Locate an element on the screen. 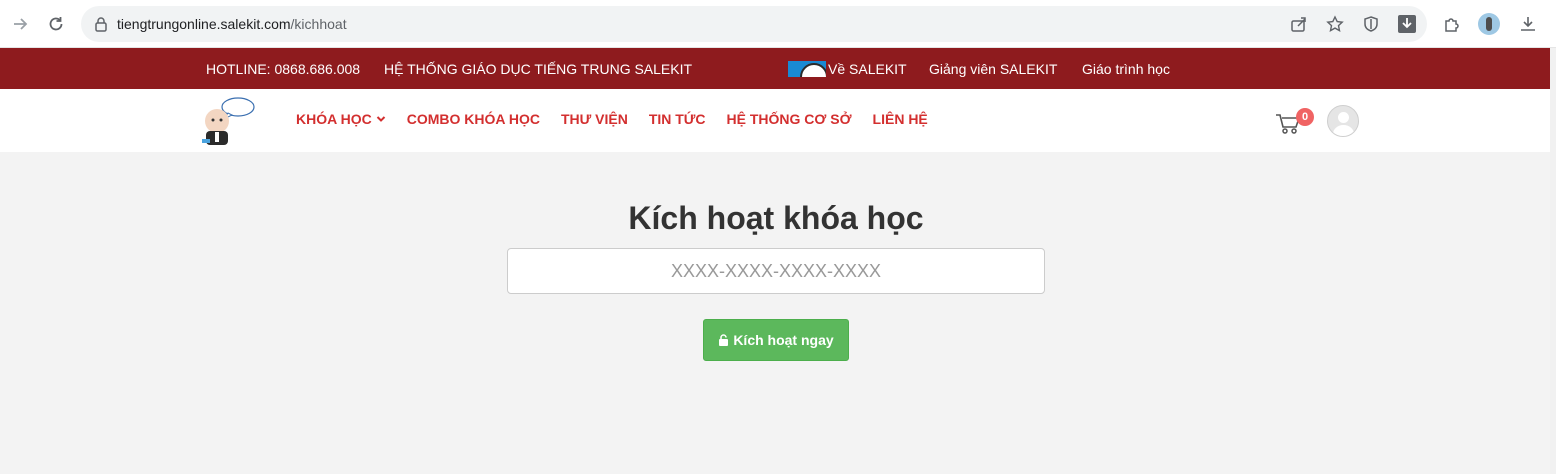 Image resolution: width=1556 pixels, height=474 pixels. nav-item-news: TIN TỨC is located at coordinates (677, 119).